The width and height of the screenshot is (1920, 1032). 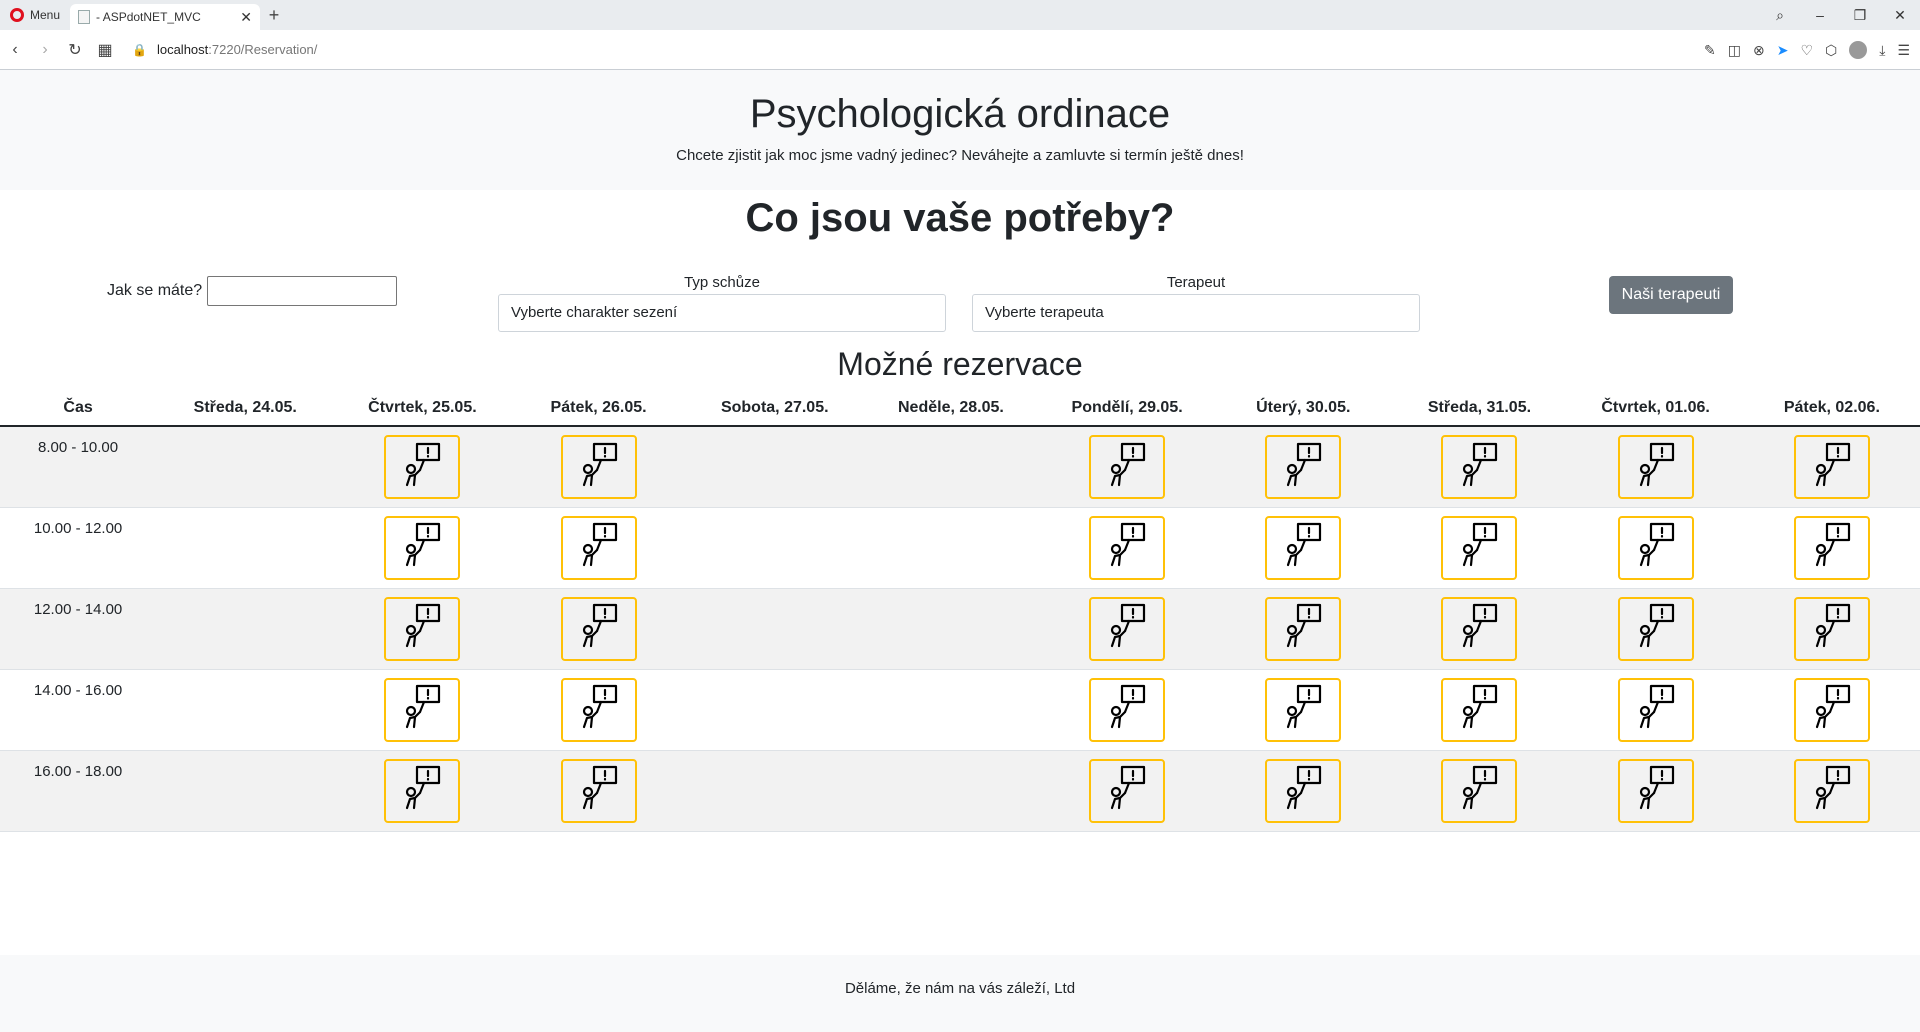 I want to click on reload-icon: ↻, so click(x=75, y=50).